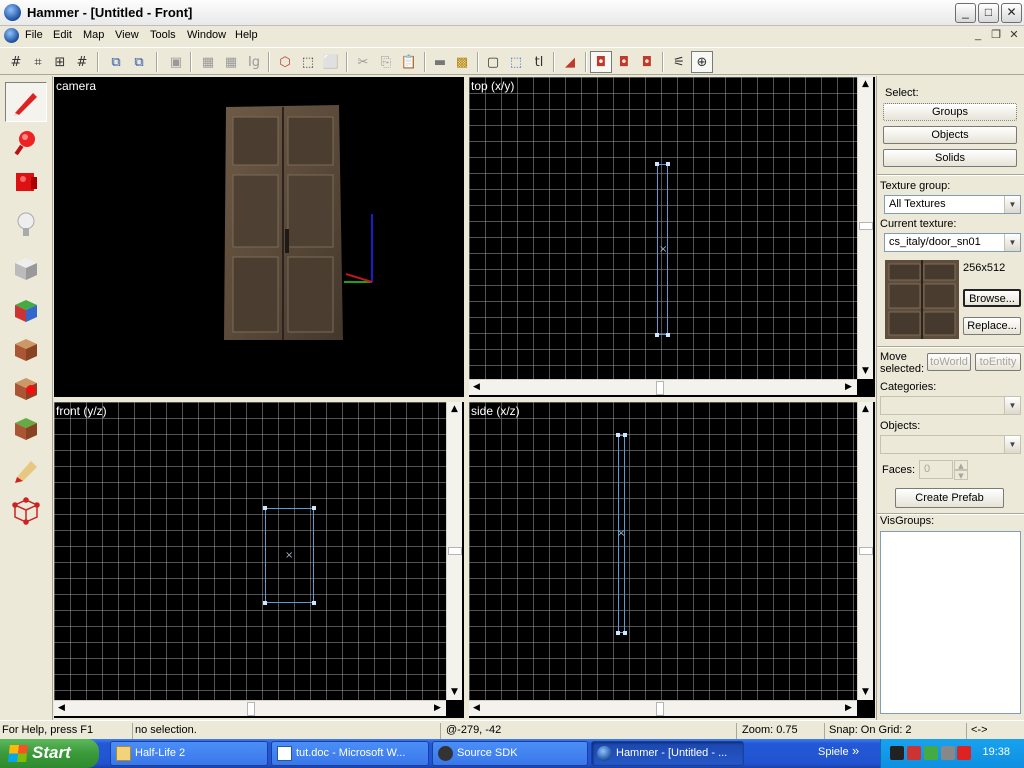 This screenshot has width=1024, height=768. Describe the element at coordinates (922, 299) in the screenshot. I see `texture-preview` at that location.